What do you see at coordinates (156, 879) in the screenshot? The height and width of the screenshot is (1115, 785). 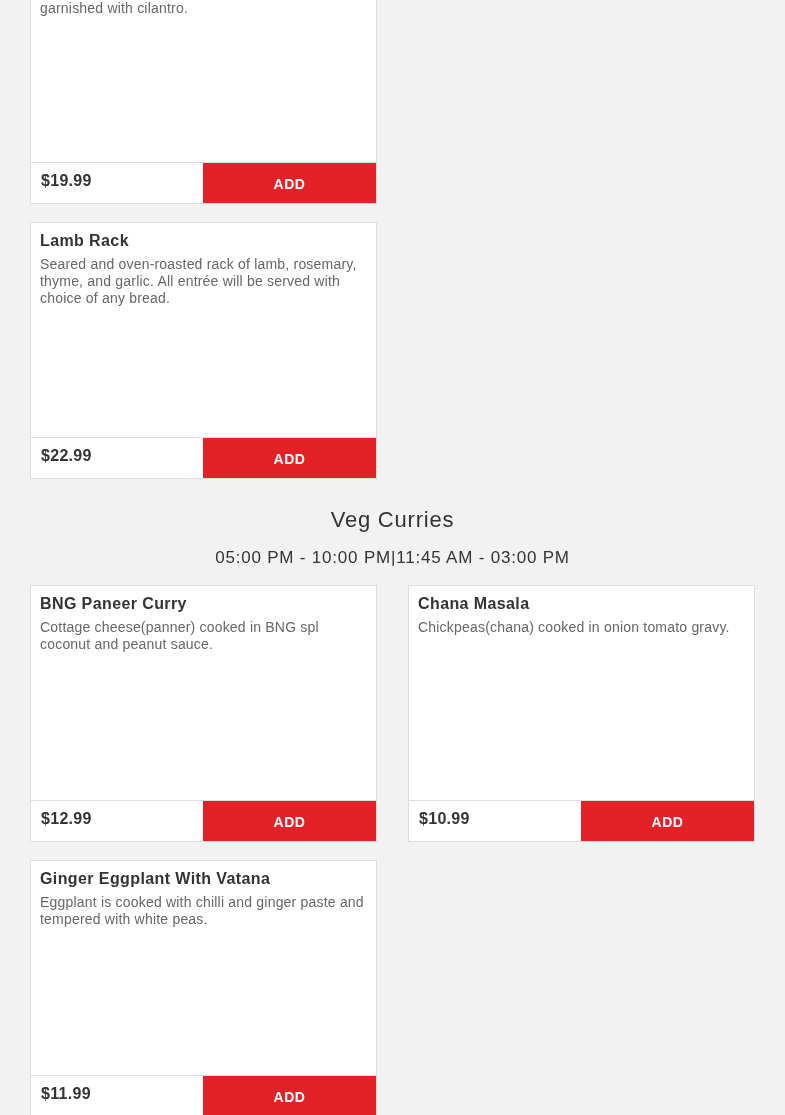 I see `item-name: Ginger Eggplant With Vatana` at bounding box center [156, 879].